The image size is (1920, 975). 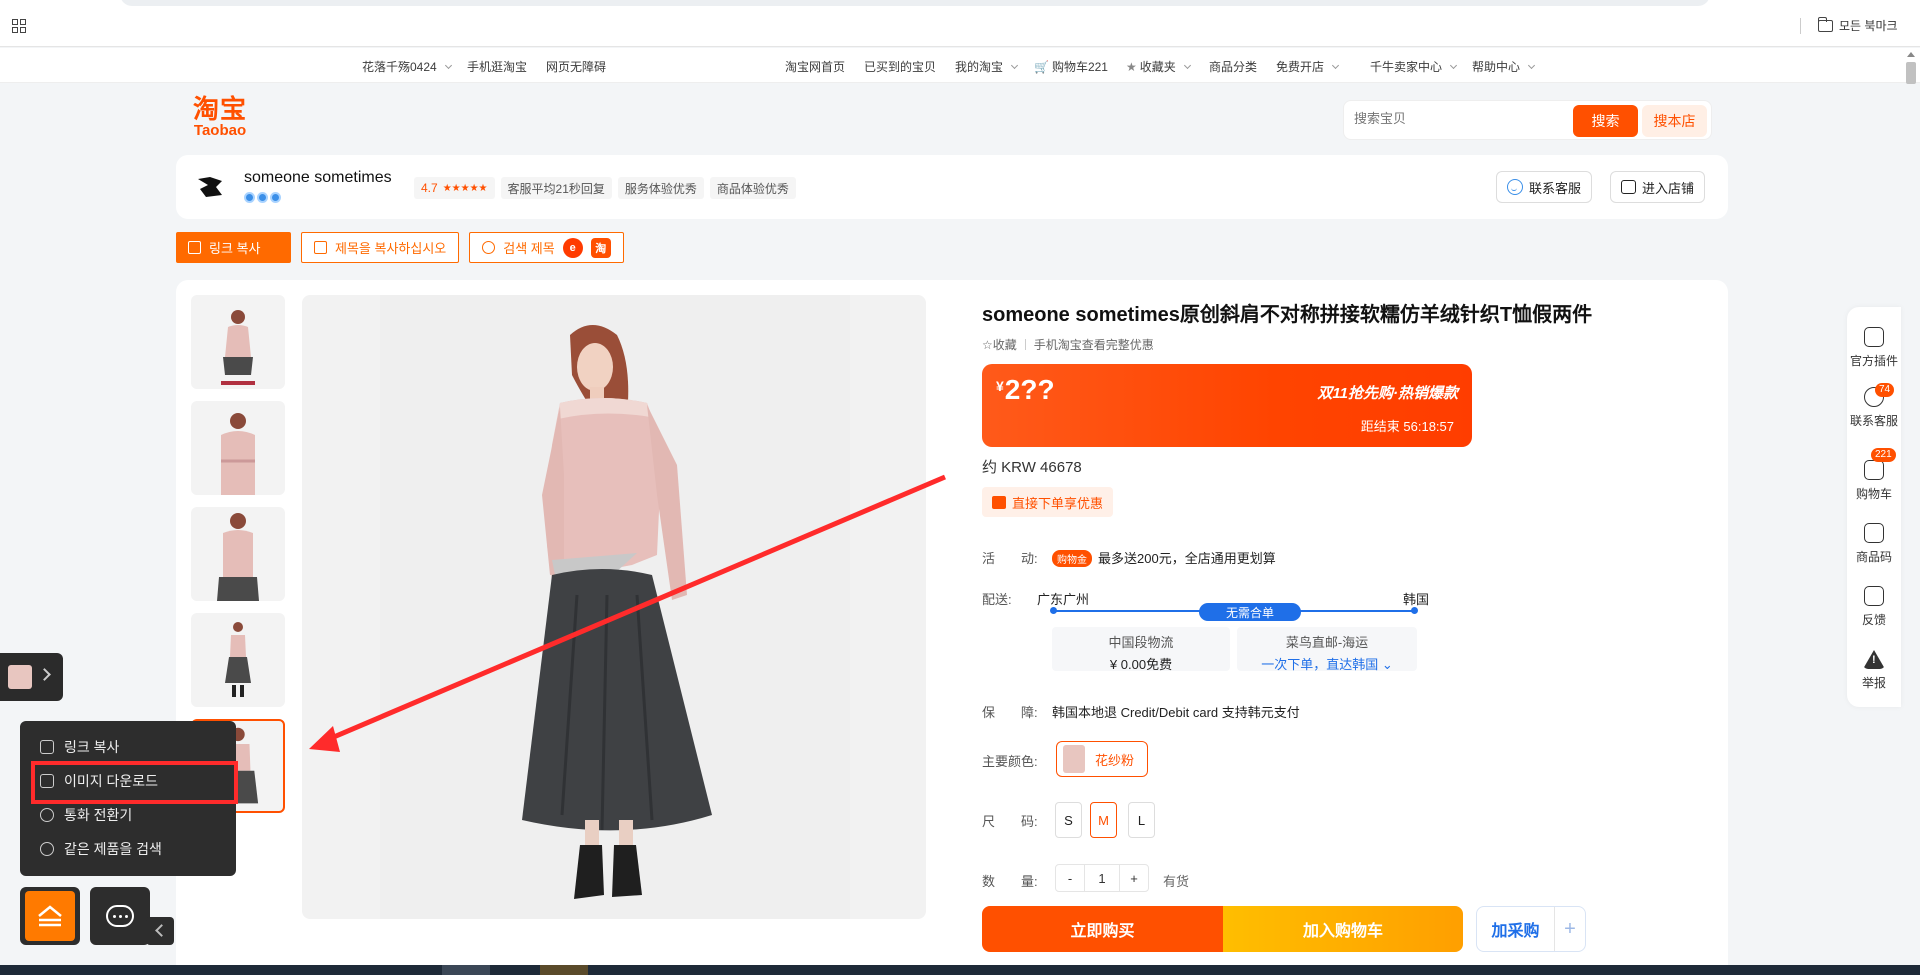 What do you see at coordinates (1343, 929) in the screenshot?
I see `add-to-cart-button: 加入购物车` at bounding box center [1343, 929].